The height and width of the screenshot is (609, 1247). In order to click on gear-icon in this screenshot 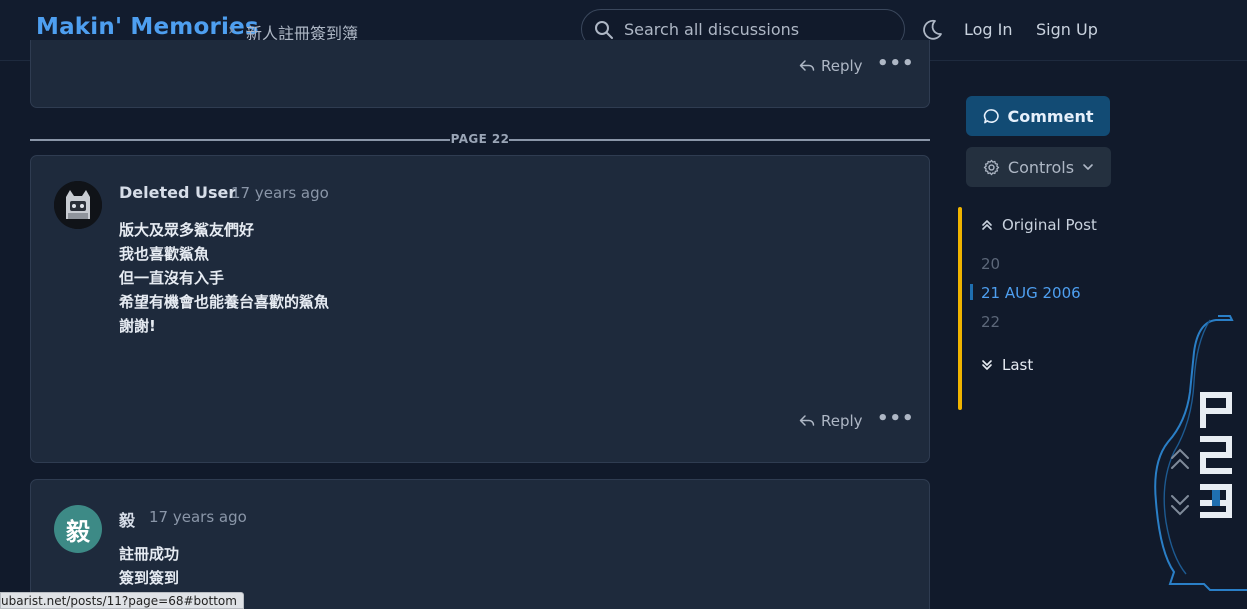, I will do `click(991, 167)`.